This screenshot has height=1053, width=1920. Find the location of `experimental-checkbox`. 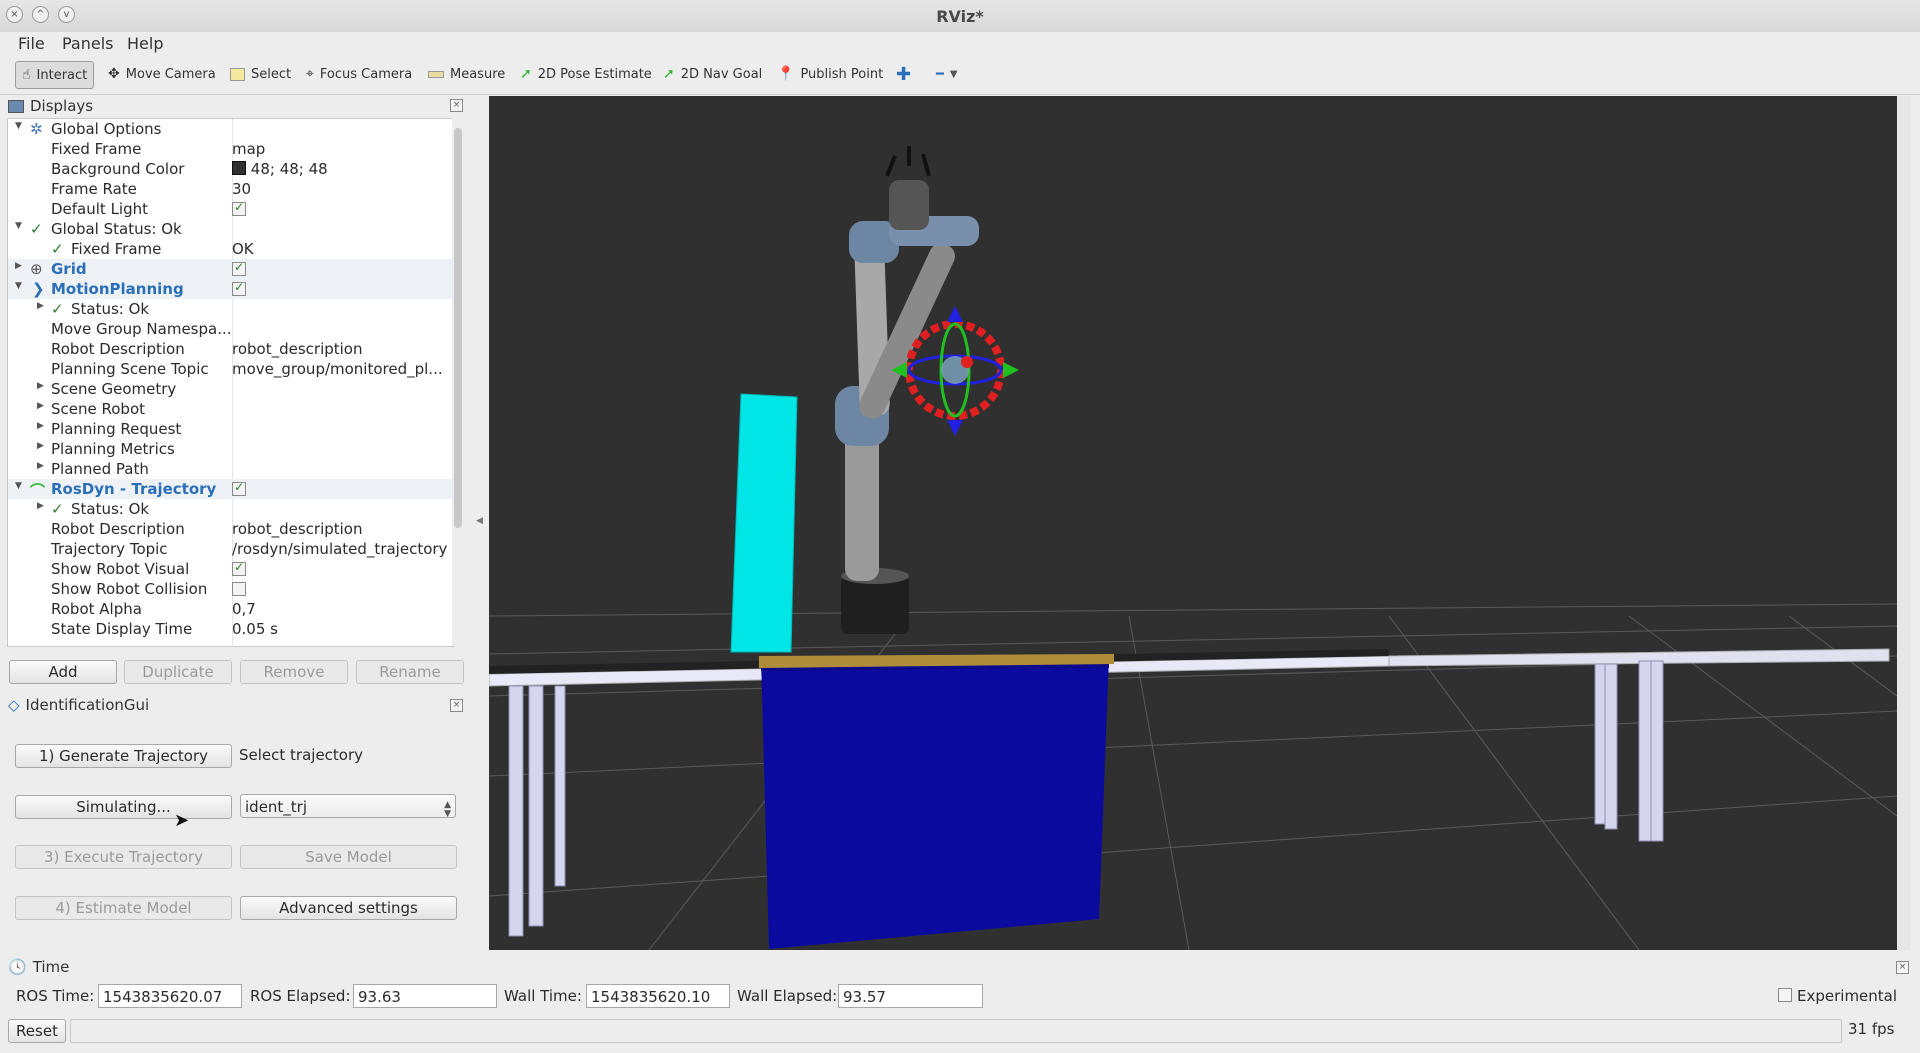

experimental-checkbox is located at coordinates (1785, 995).